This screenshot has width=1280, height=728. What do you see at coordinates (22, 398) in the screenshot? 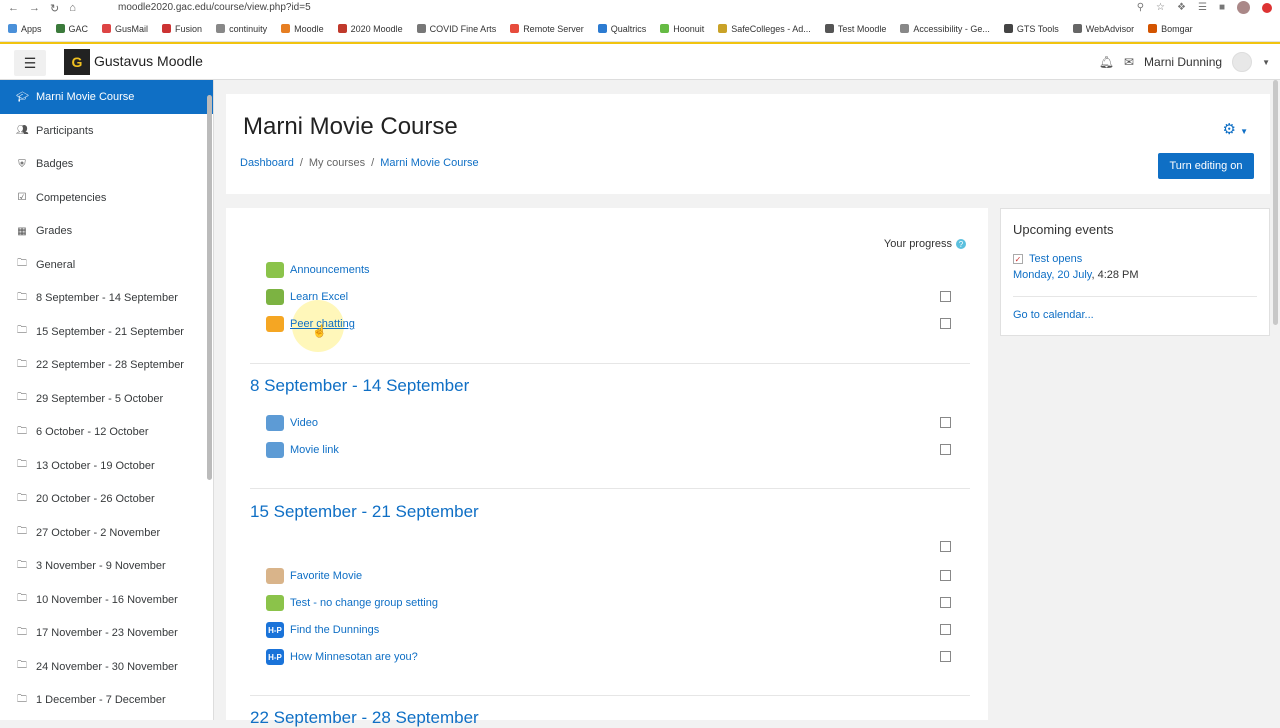
I see `folder-icon: 🗀︎` at bounding box center [22, 398].